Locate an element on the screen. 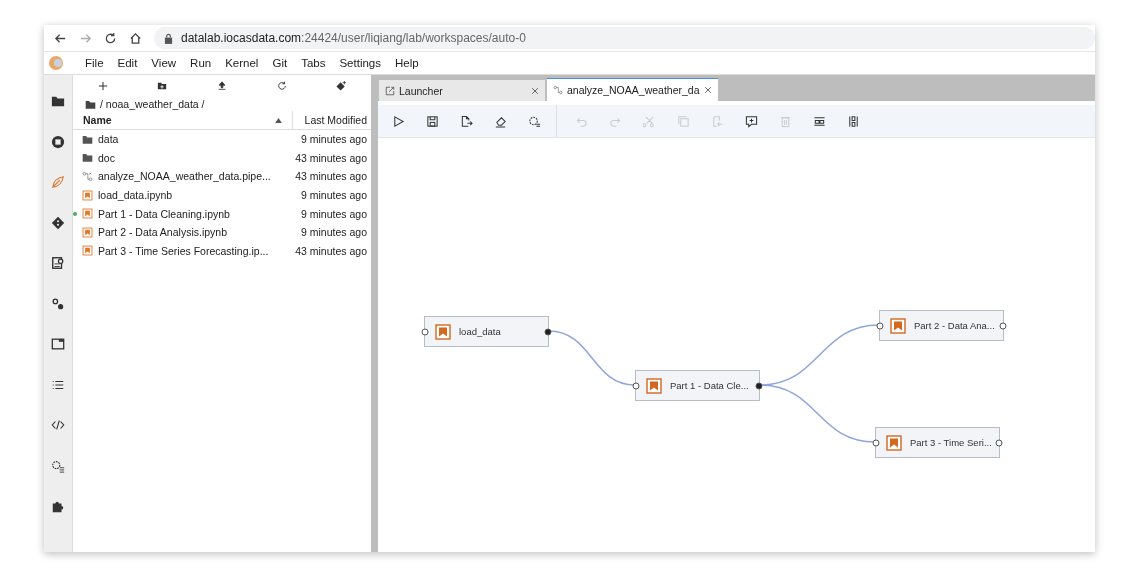 Image resolution: width=1124 pixels, height=585 pixels. reload-icon is located at coordinates (110, 38).